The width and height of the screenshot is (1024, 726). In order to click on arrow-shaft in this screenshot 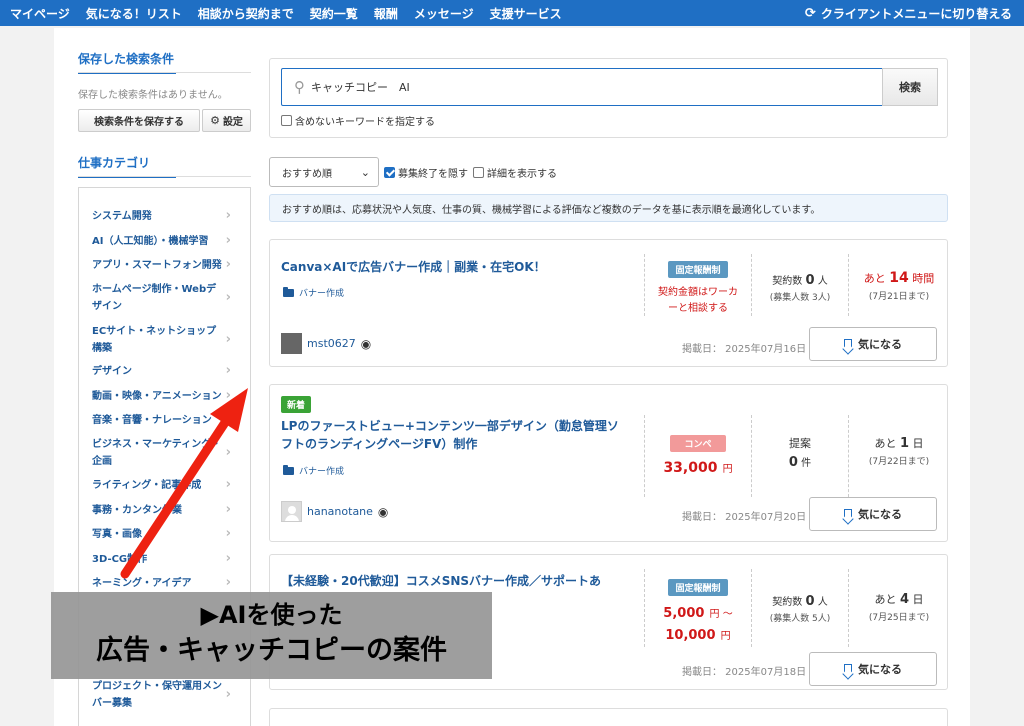, I will do `click(175, 497)`.